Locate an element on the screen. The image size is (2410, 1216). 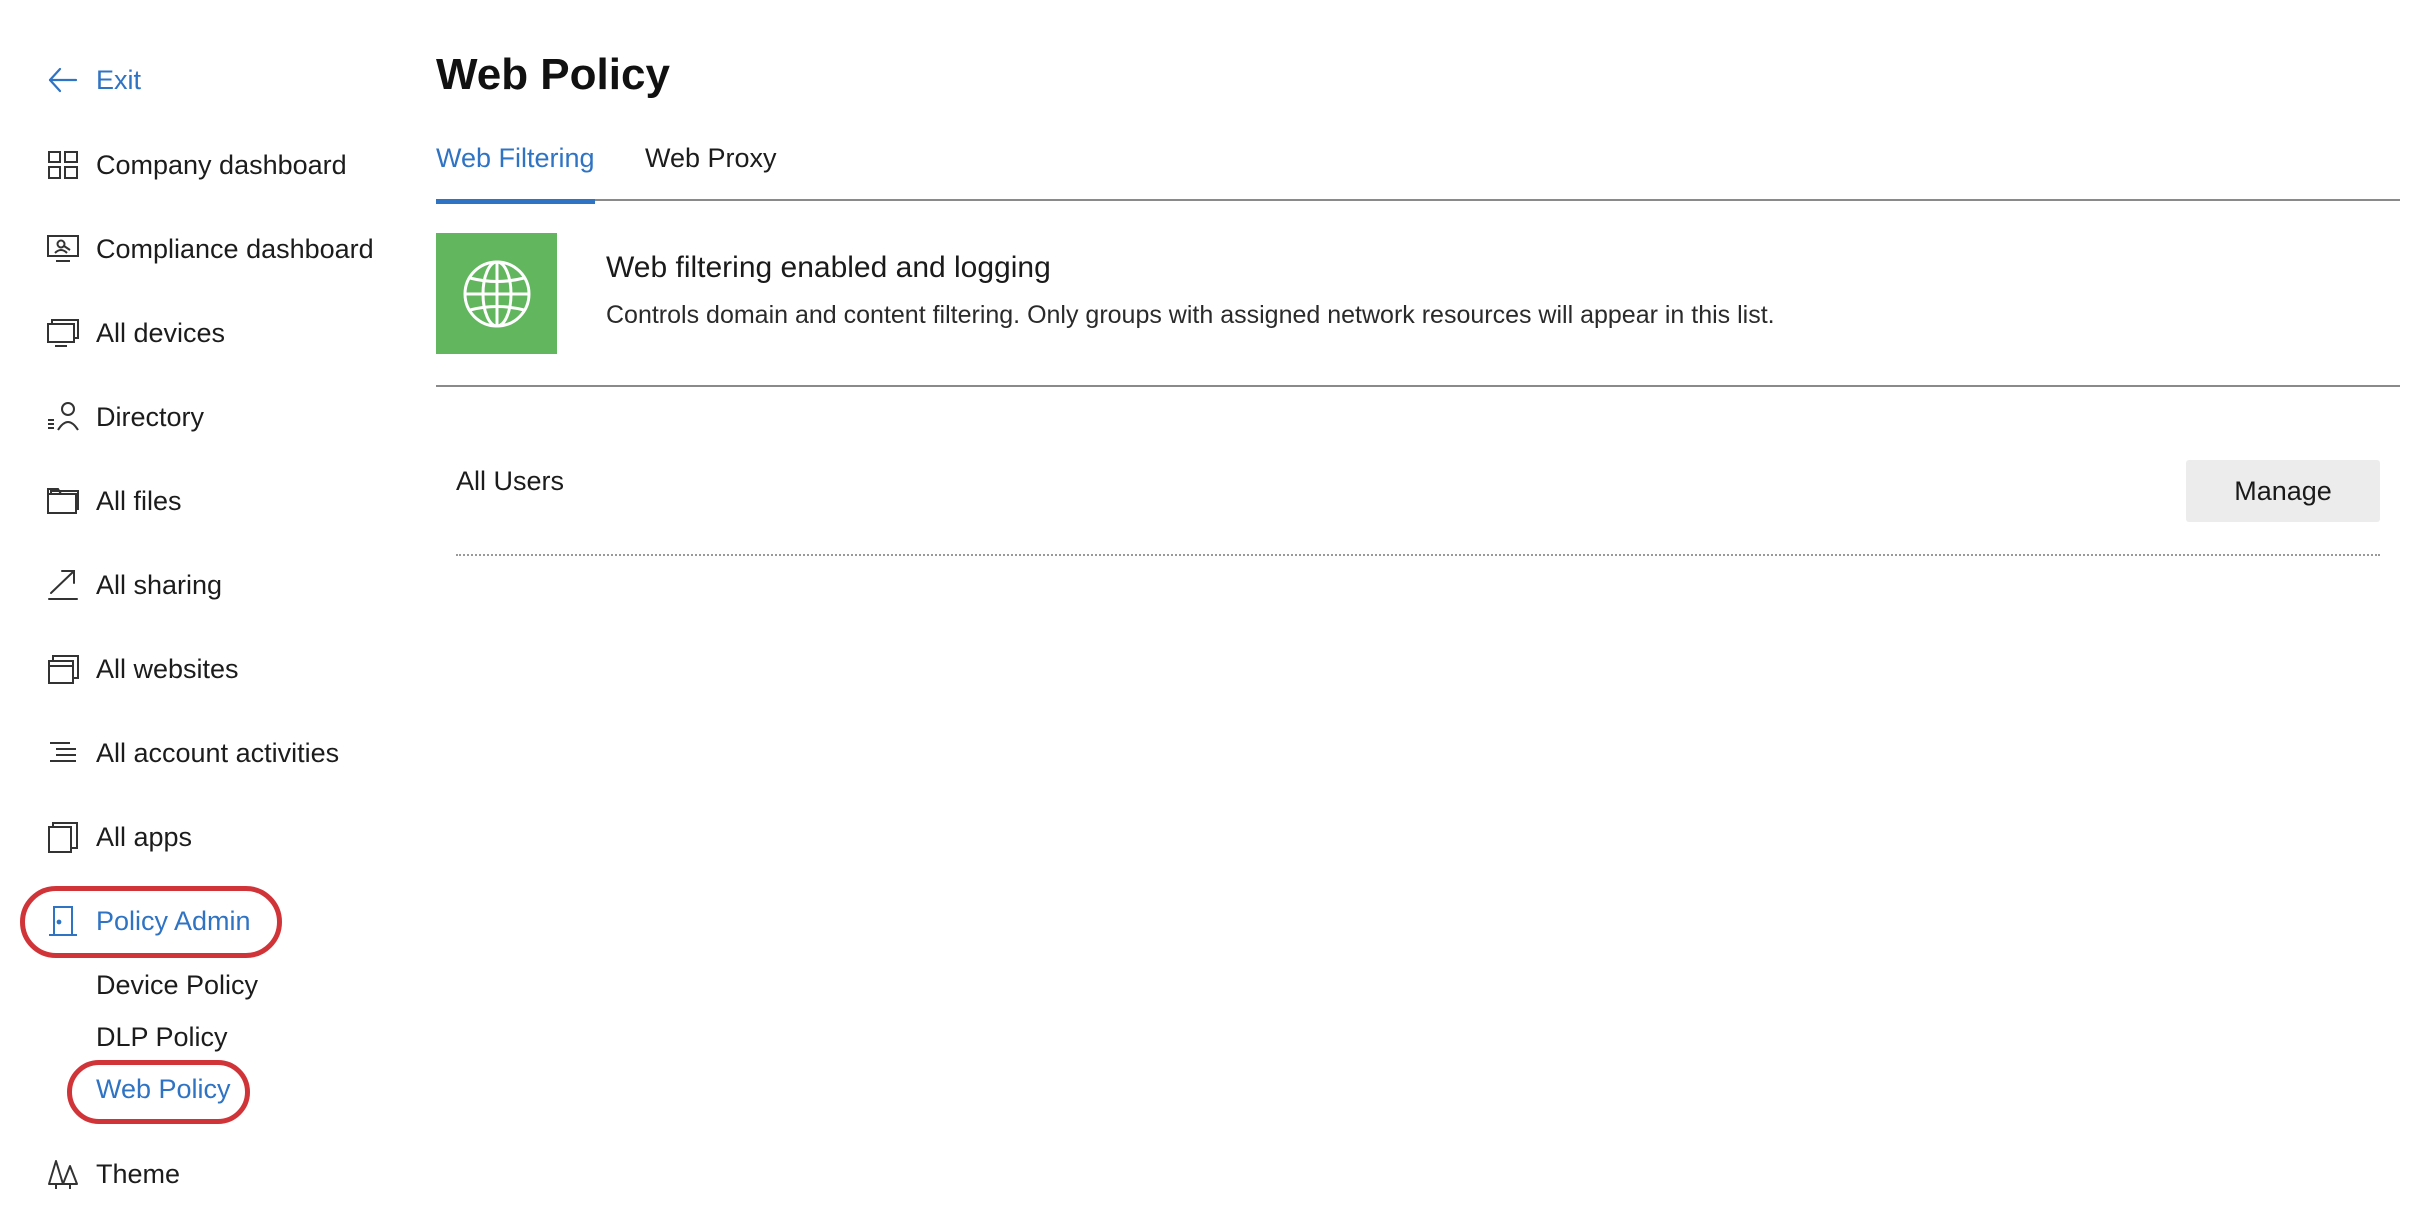
sidebar-item-compliance-dashboard: Compliance dashboard is located at coordinates (210, 249).